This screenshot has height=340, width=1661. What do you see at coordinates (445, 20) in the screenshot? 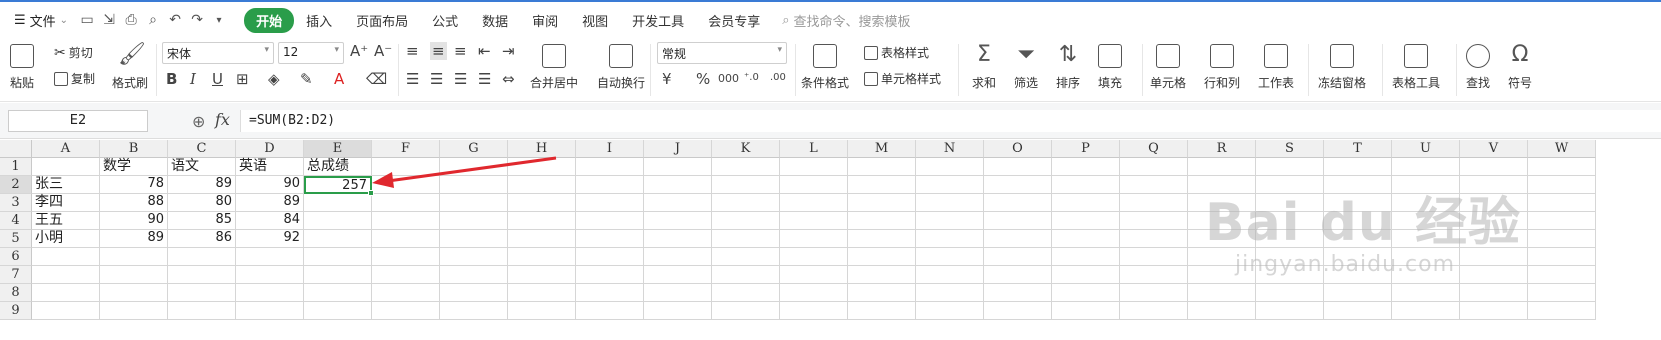
I see `tab-formulas: 公式` at bounding box center [445, 20].